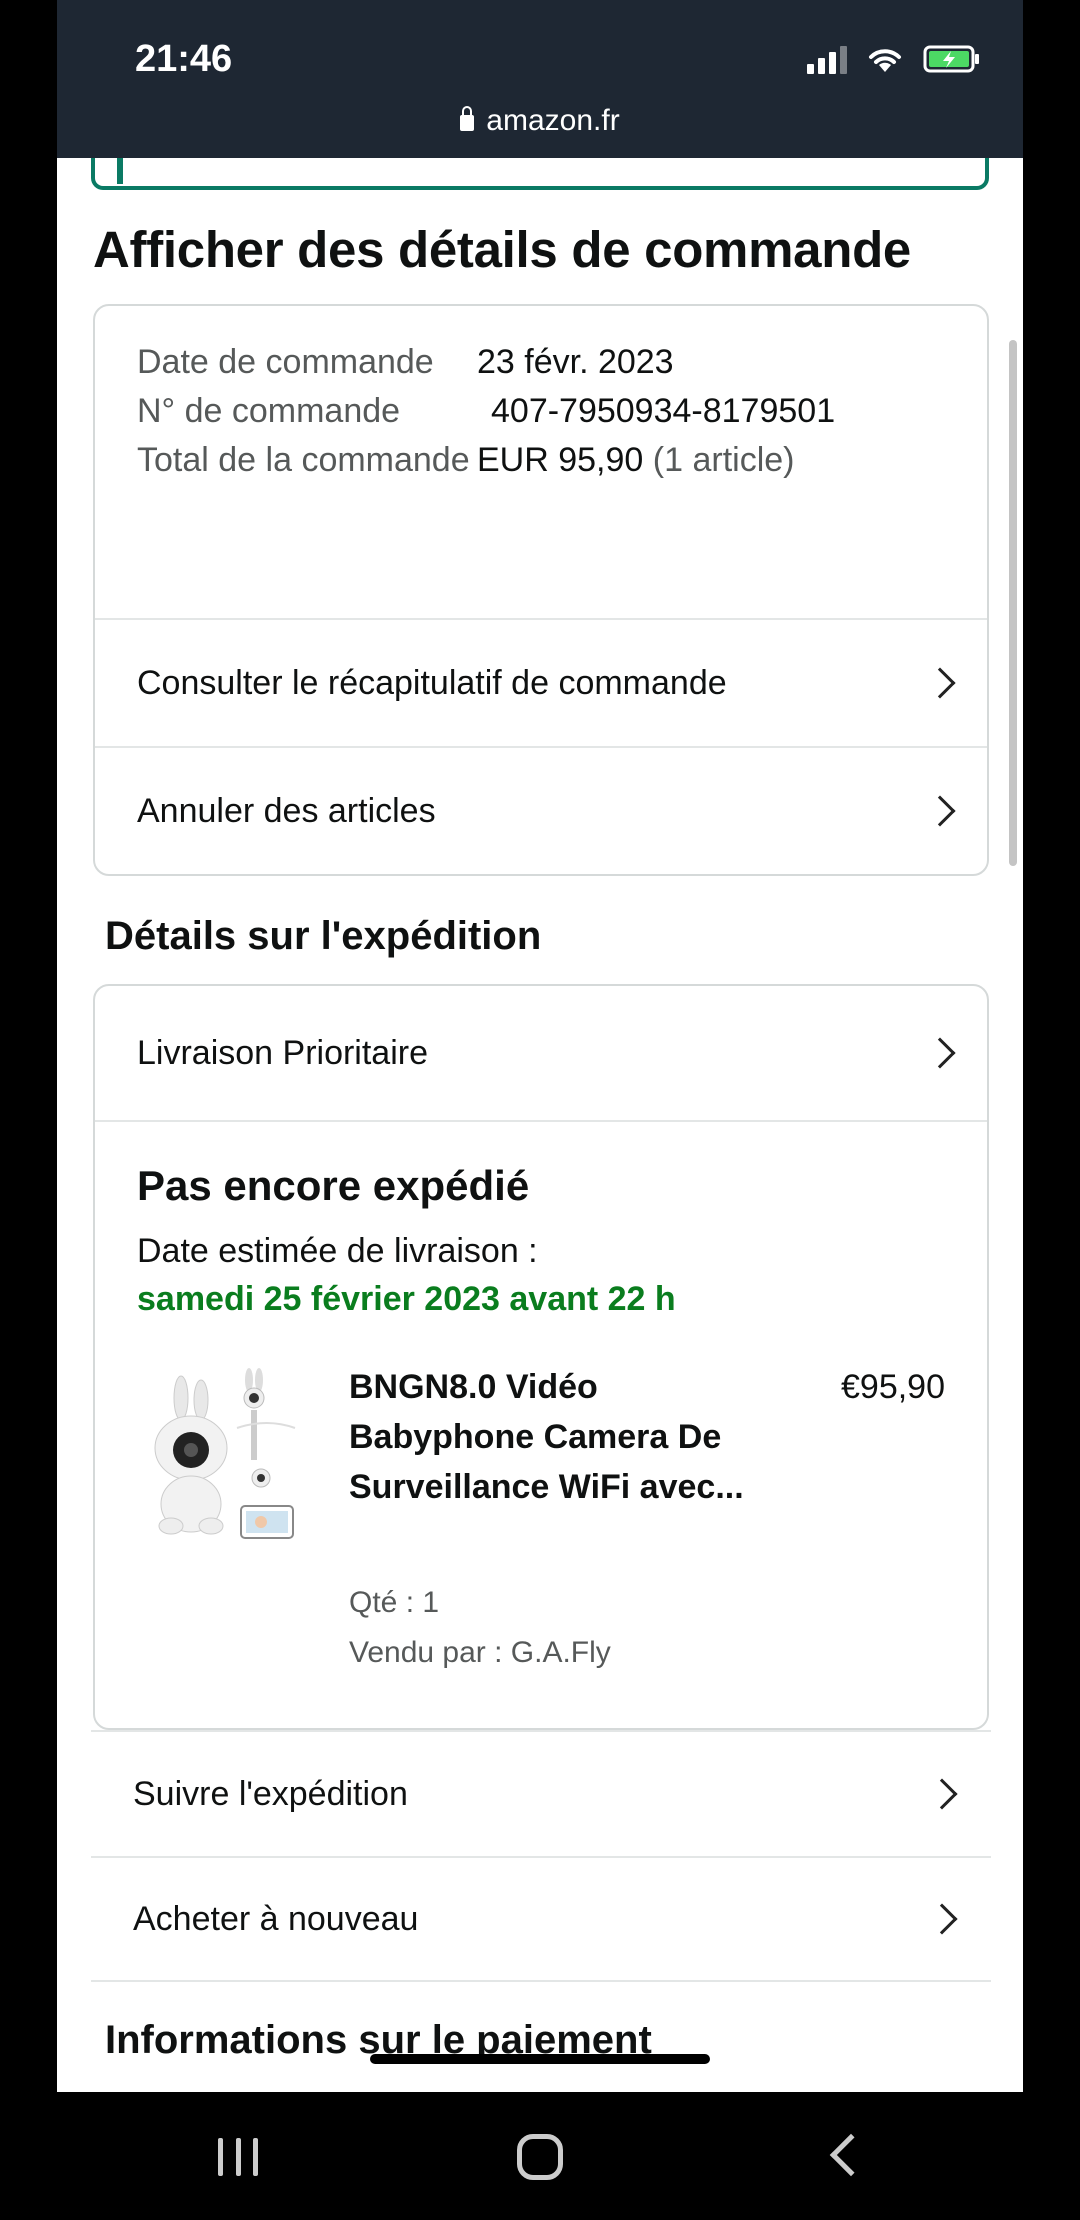 The width and height of the screenshot is (1080, 2220). What do you see at coordinates (323, 936) in the screenshot?
I see `shipping-section-title: Détails sur l'expédition` at bounding box center [323, 936].